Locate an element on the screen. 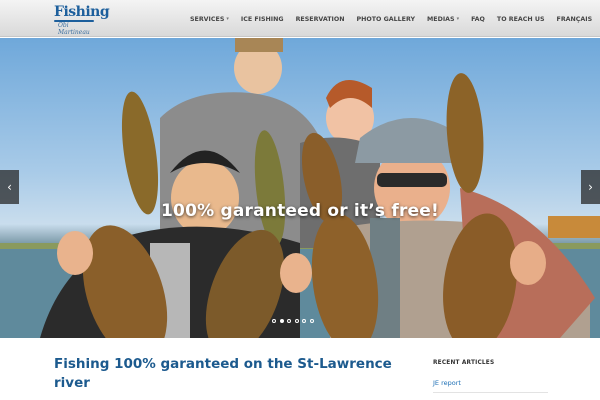 The image size is (600, 400). logo-text: Fishing is located at coordinates (82, 12).